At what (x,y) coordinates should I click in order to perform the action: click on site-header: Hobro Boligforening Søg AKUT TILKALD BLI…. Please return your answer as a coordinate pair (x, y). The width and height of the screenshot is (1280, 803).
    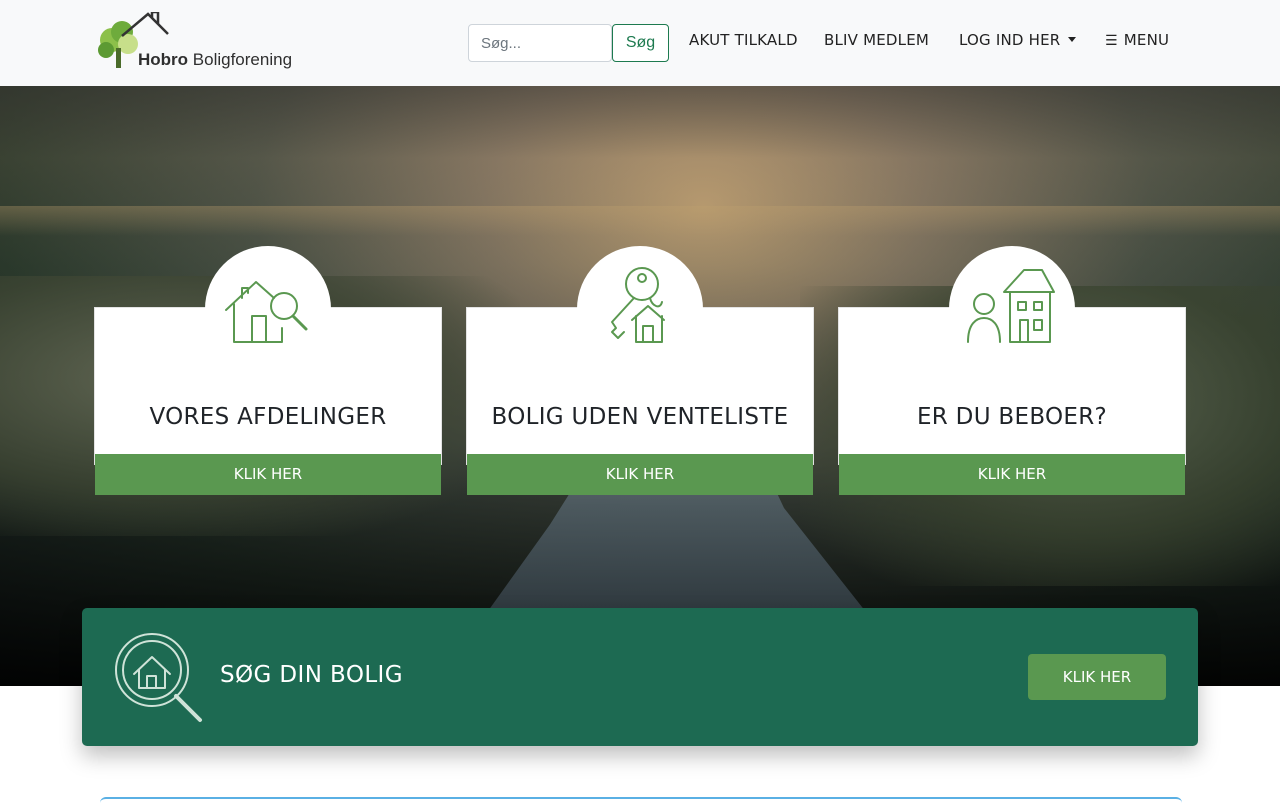
    Looking at the image, I should click on (640, 43).